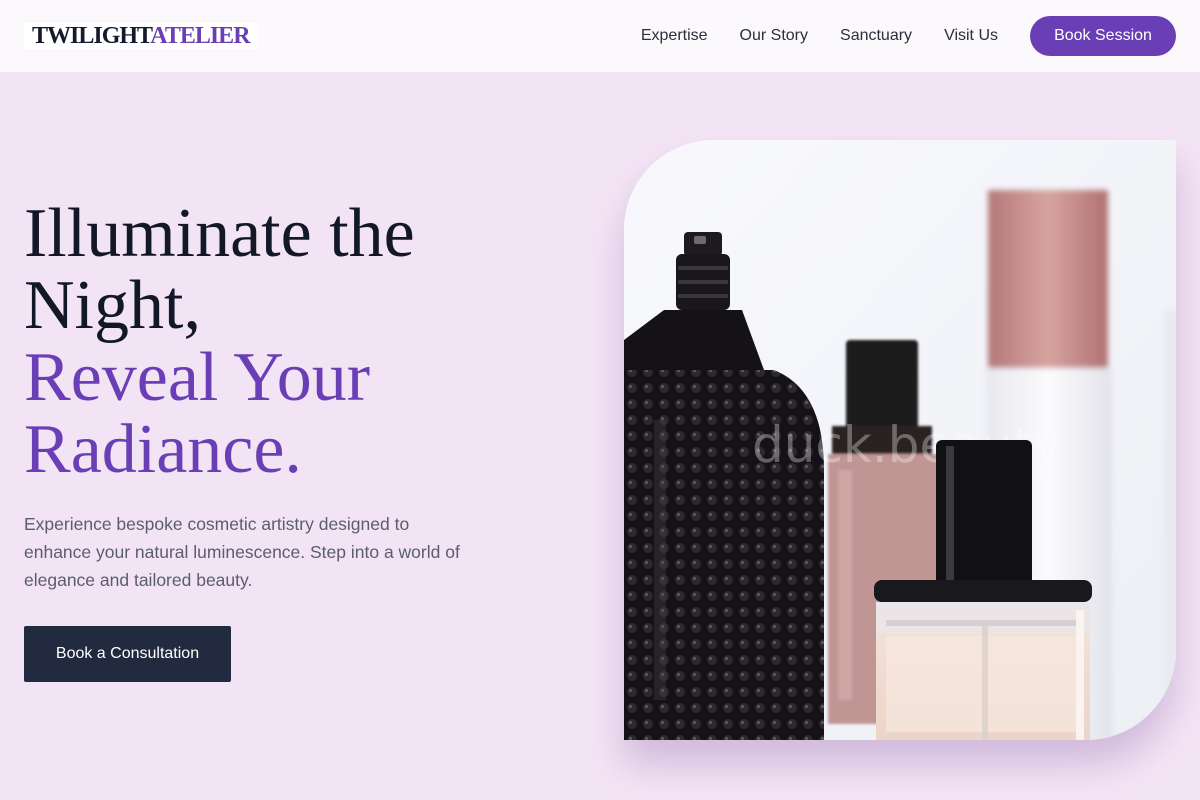  I want to click on nav-link-expertise: Expertise, so click(674, 36).